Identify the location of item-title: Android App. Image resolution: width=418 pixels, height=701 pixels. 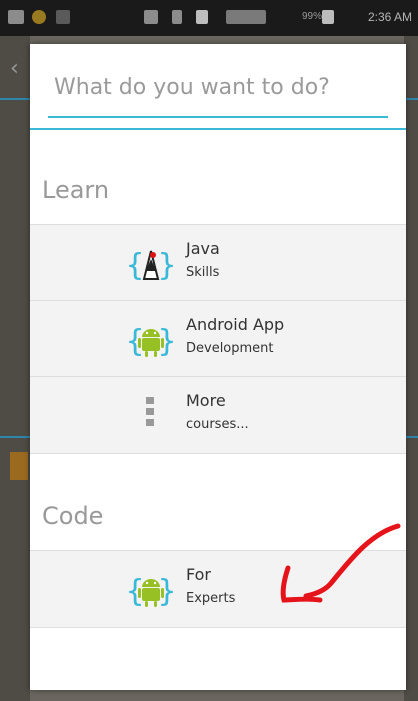
(235, 324).